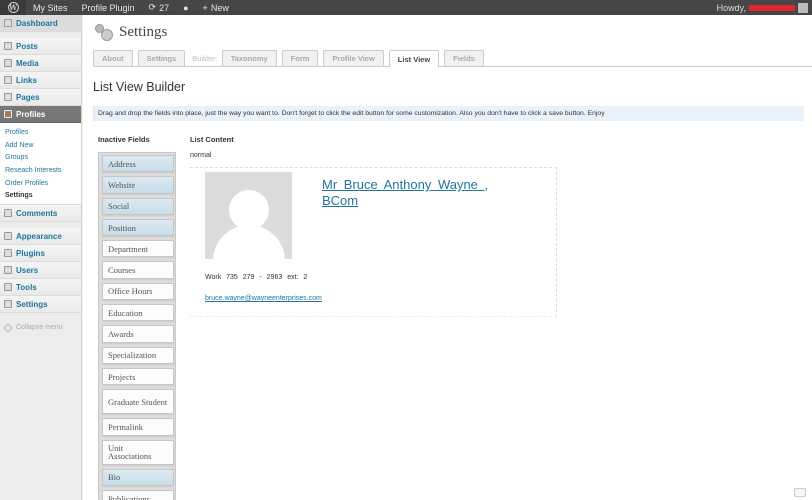 This screenshot has height=500, width=812. I want to click on redacted-username, so click(772, 7).